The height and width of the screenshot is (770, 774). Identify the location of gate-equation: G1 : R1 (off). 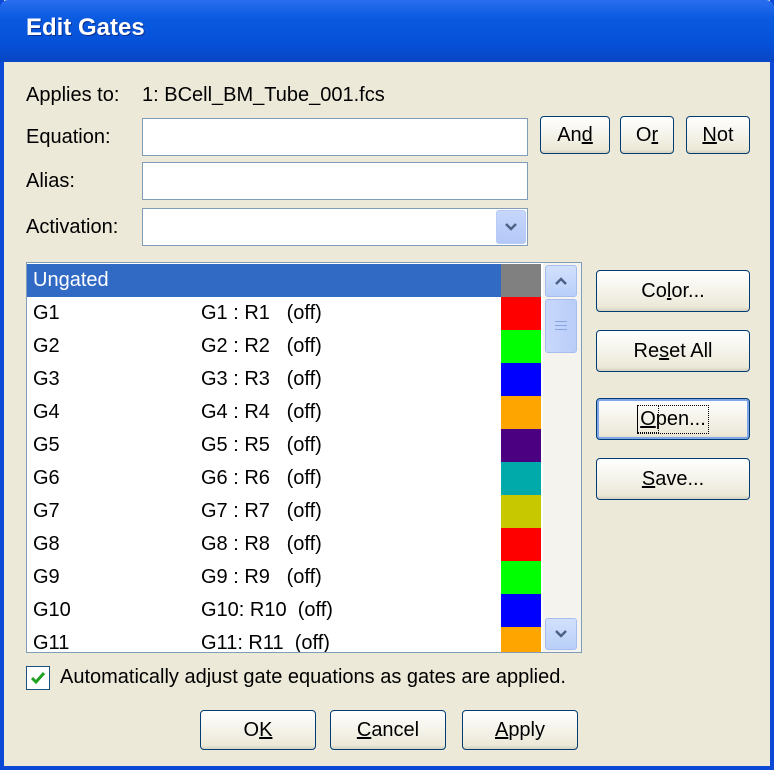
(261, 313).